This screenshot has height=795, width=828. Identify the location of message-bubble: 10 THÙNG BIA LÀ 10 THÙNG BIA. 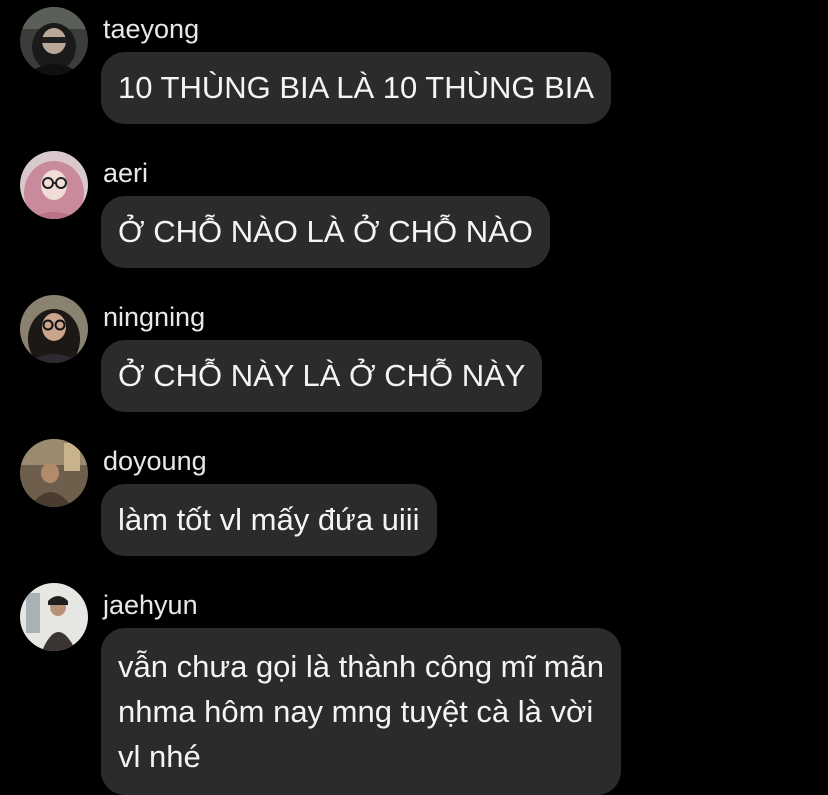
(356, 88).